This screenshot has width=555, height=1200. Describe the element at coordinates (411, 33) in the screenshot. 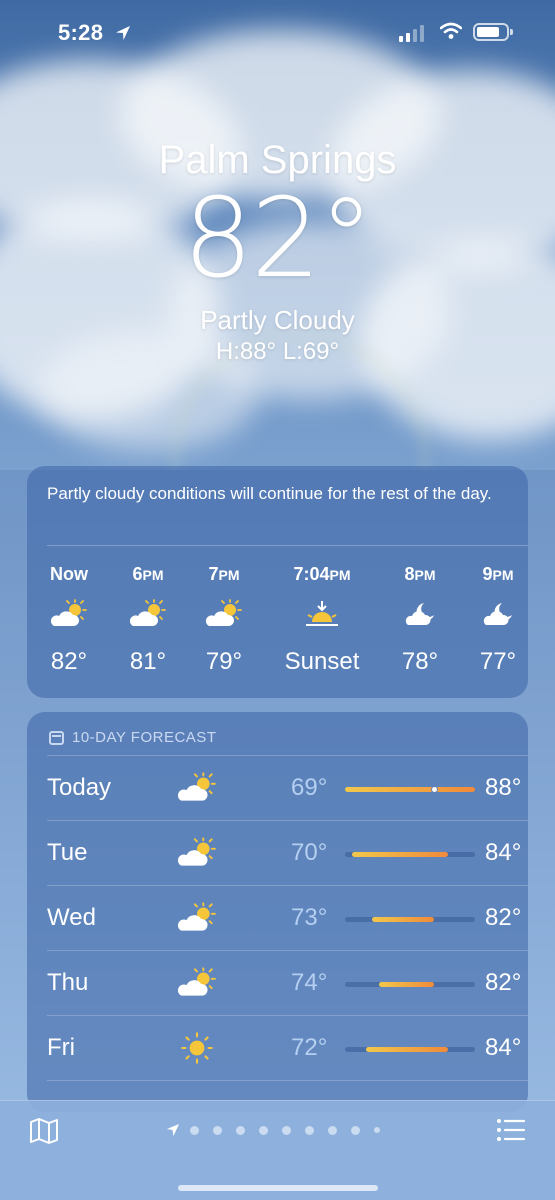

I see `cellular-signal-icon` at that location.